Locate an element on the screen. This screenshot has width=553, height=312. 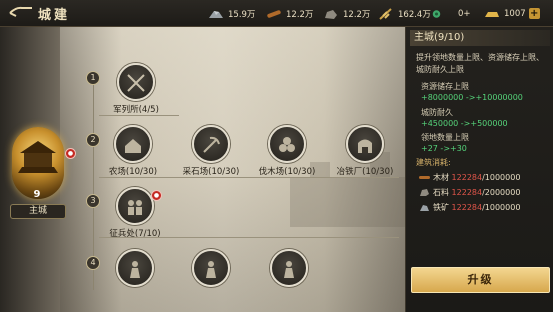
top-bar: 城建 15.9万 12.2万 12.2万 162.4万 0+ 1007 + is located at coordinates (276, 13).